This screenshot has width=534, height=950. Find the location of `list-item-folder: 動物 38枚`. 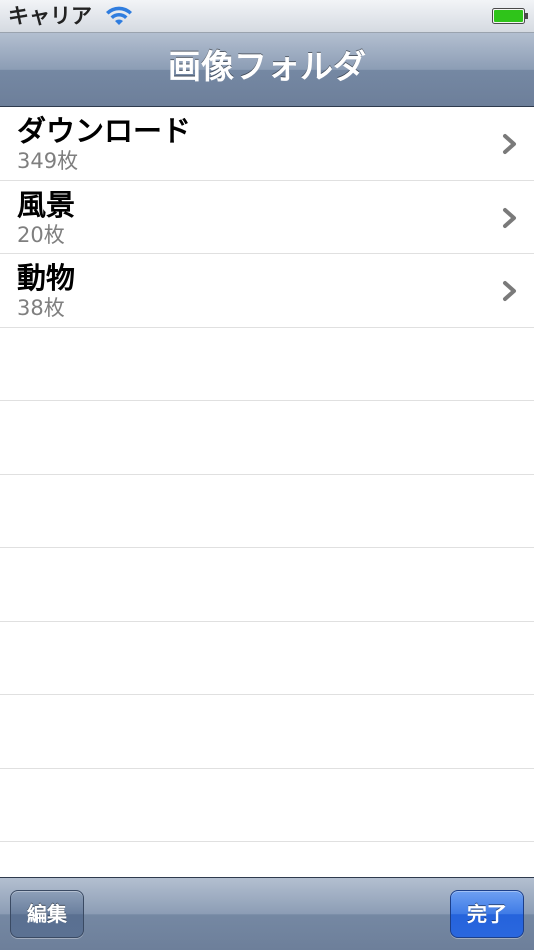

list-item-folder: 動物 38枚 is located at coordinates (267, 291).